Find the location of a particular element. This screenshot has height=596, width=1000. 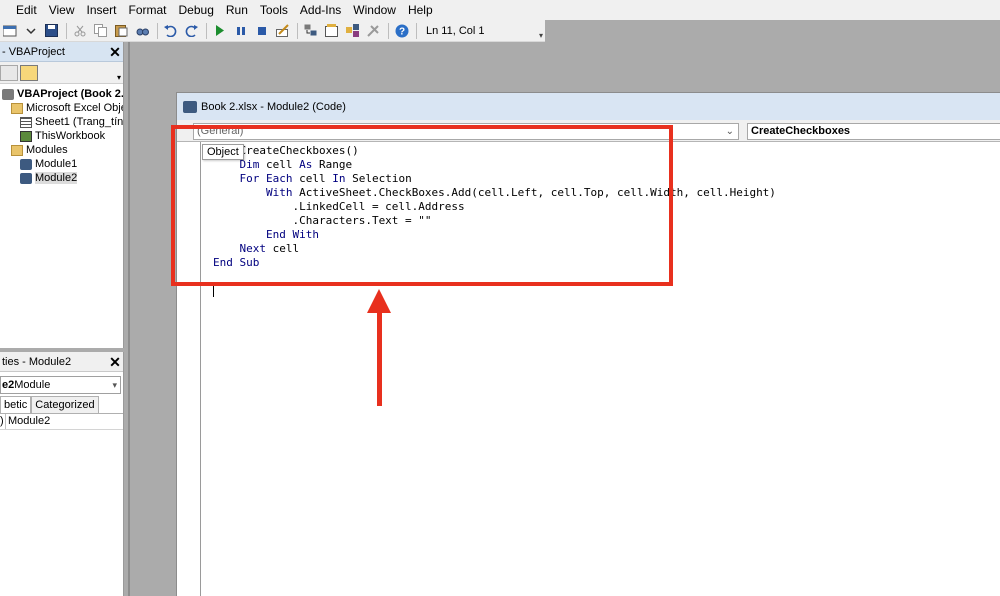

tree-item: Modules is located at coordinates (61, 150).